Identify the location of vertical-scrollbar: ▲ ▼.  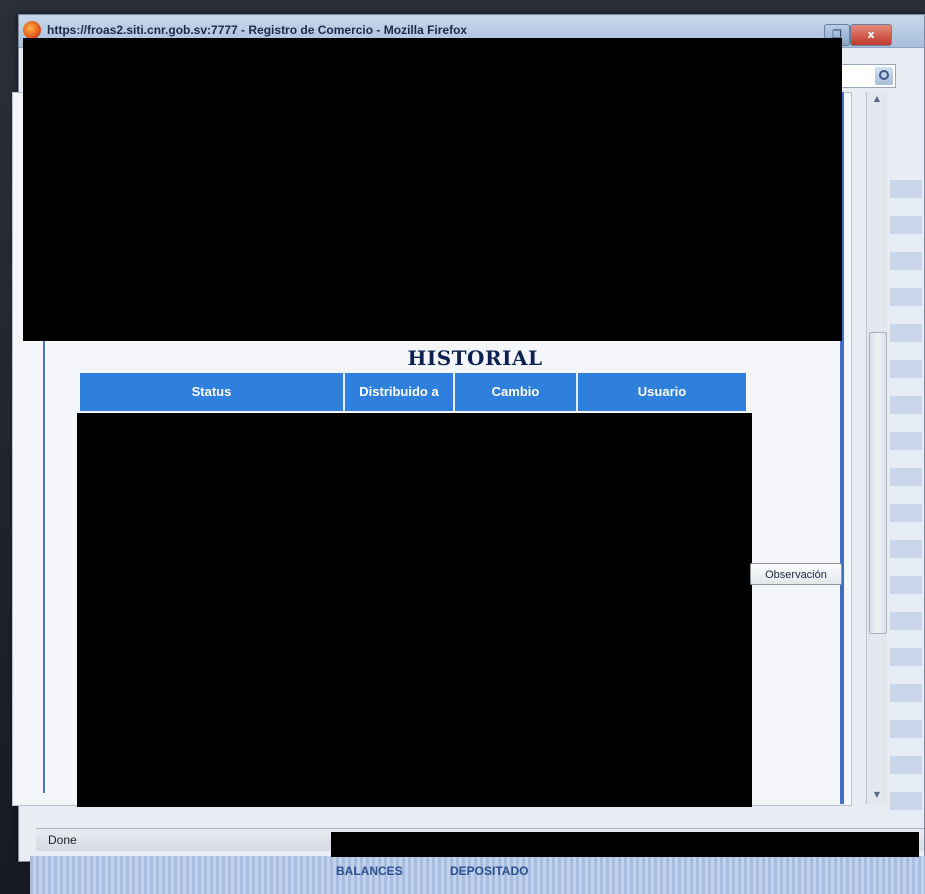
(876, 448).